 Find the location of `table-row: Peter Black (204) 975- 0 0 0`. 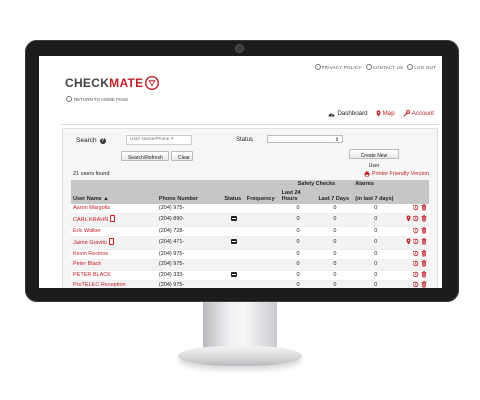

table-row: Peter Black (204) 975- 0 0 0 is located at coordinates (250, 265).